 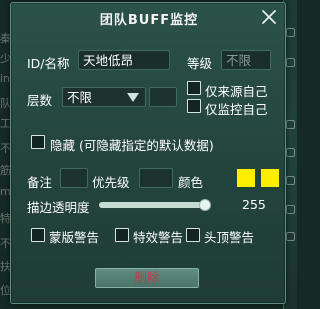 What do you see at coordinates (80, 97) in the screenshot?
I see `stack-dropdown-value: 不限` at bounding box center [80, 97].